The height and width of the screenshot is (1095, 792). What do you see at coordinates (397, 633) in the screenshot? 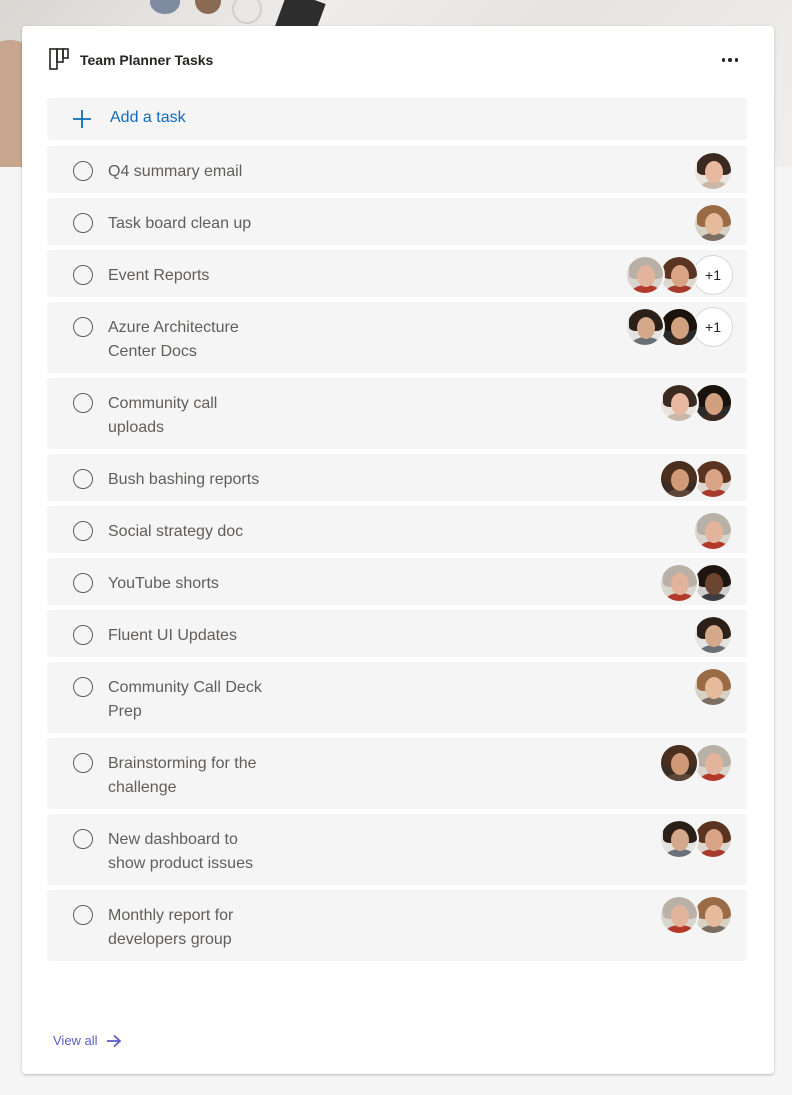
I see `task-row: Fluent UI Updates` at bounding box center [397, 633].